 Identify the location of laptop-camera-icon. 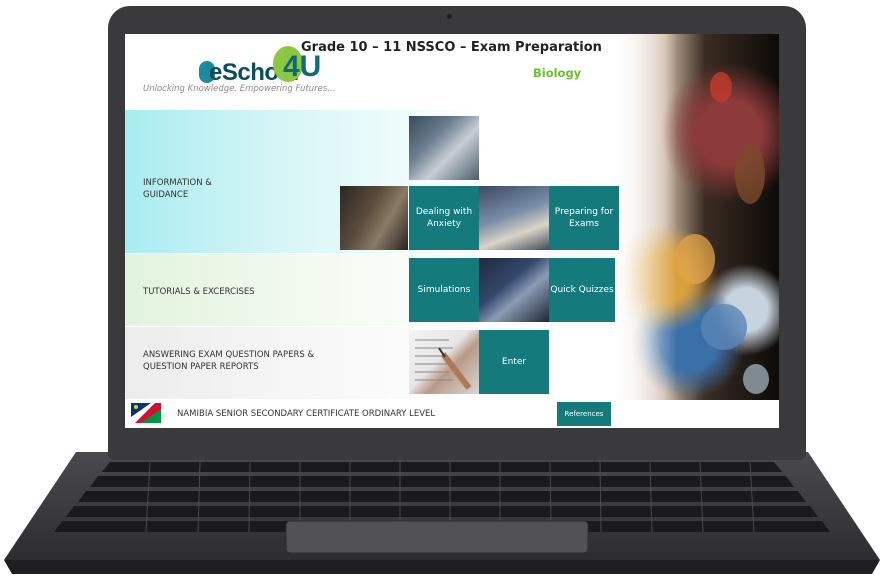
(449, 16).